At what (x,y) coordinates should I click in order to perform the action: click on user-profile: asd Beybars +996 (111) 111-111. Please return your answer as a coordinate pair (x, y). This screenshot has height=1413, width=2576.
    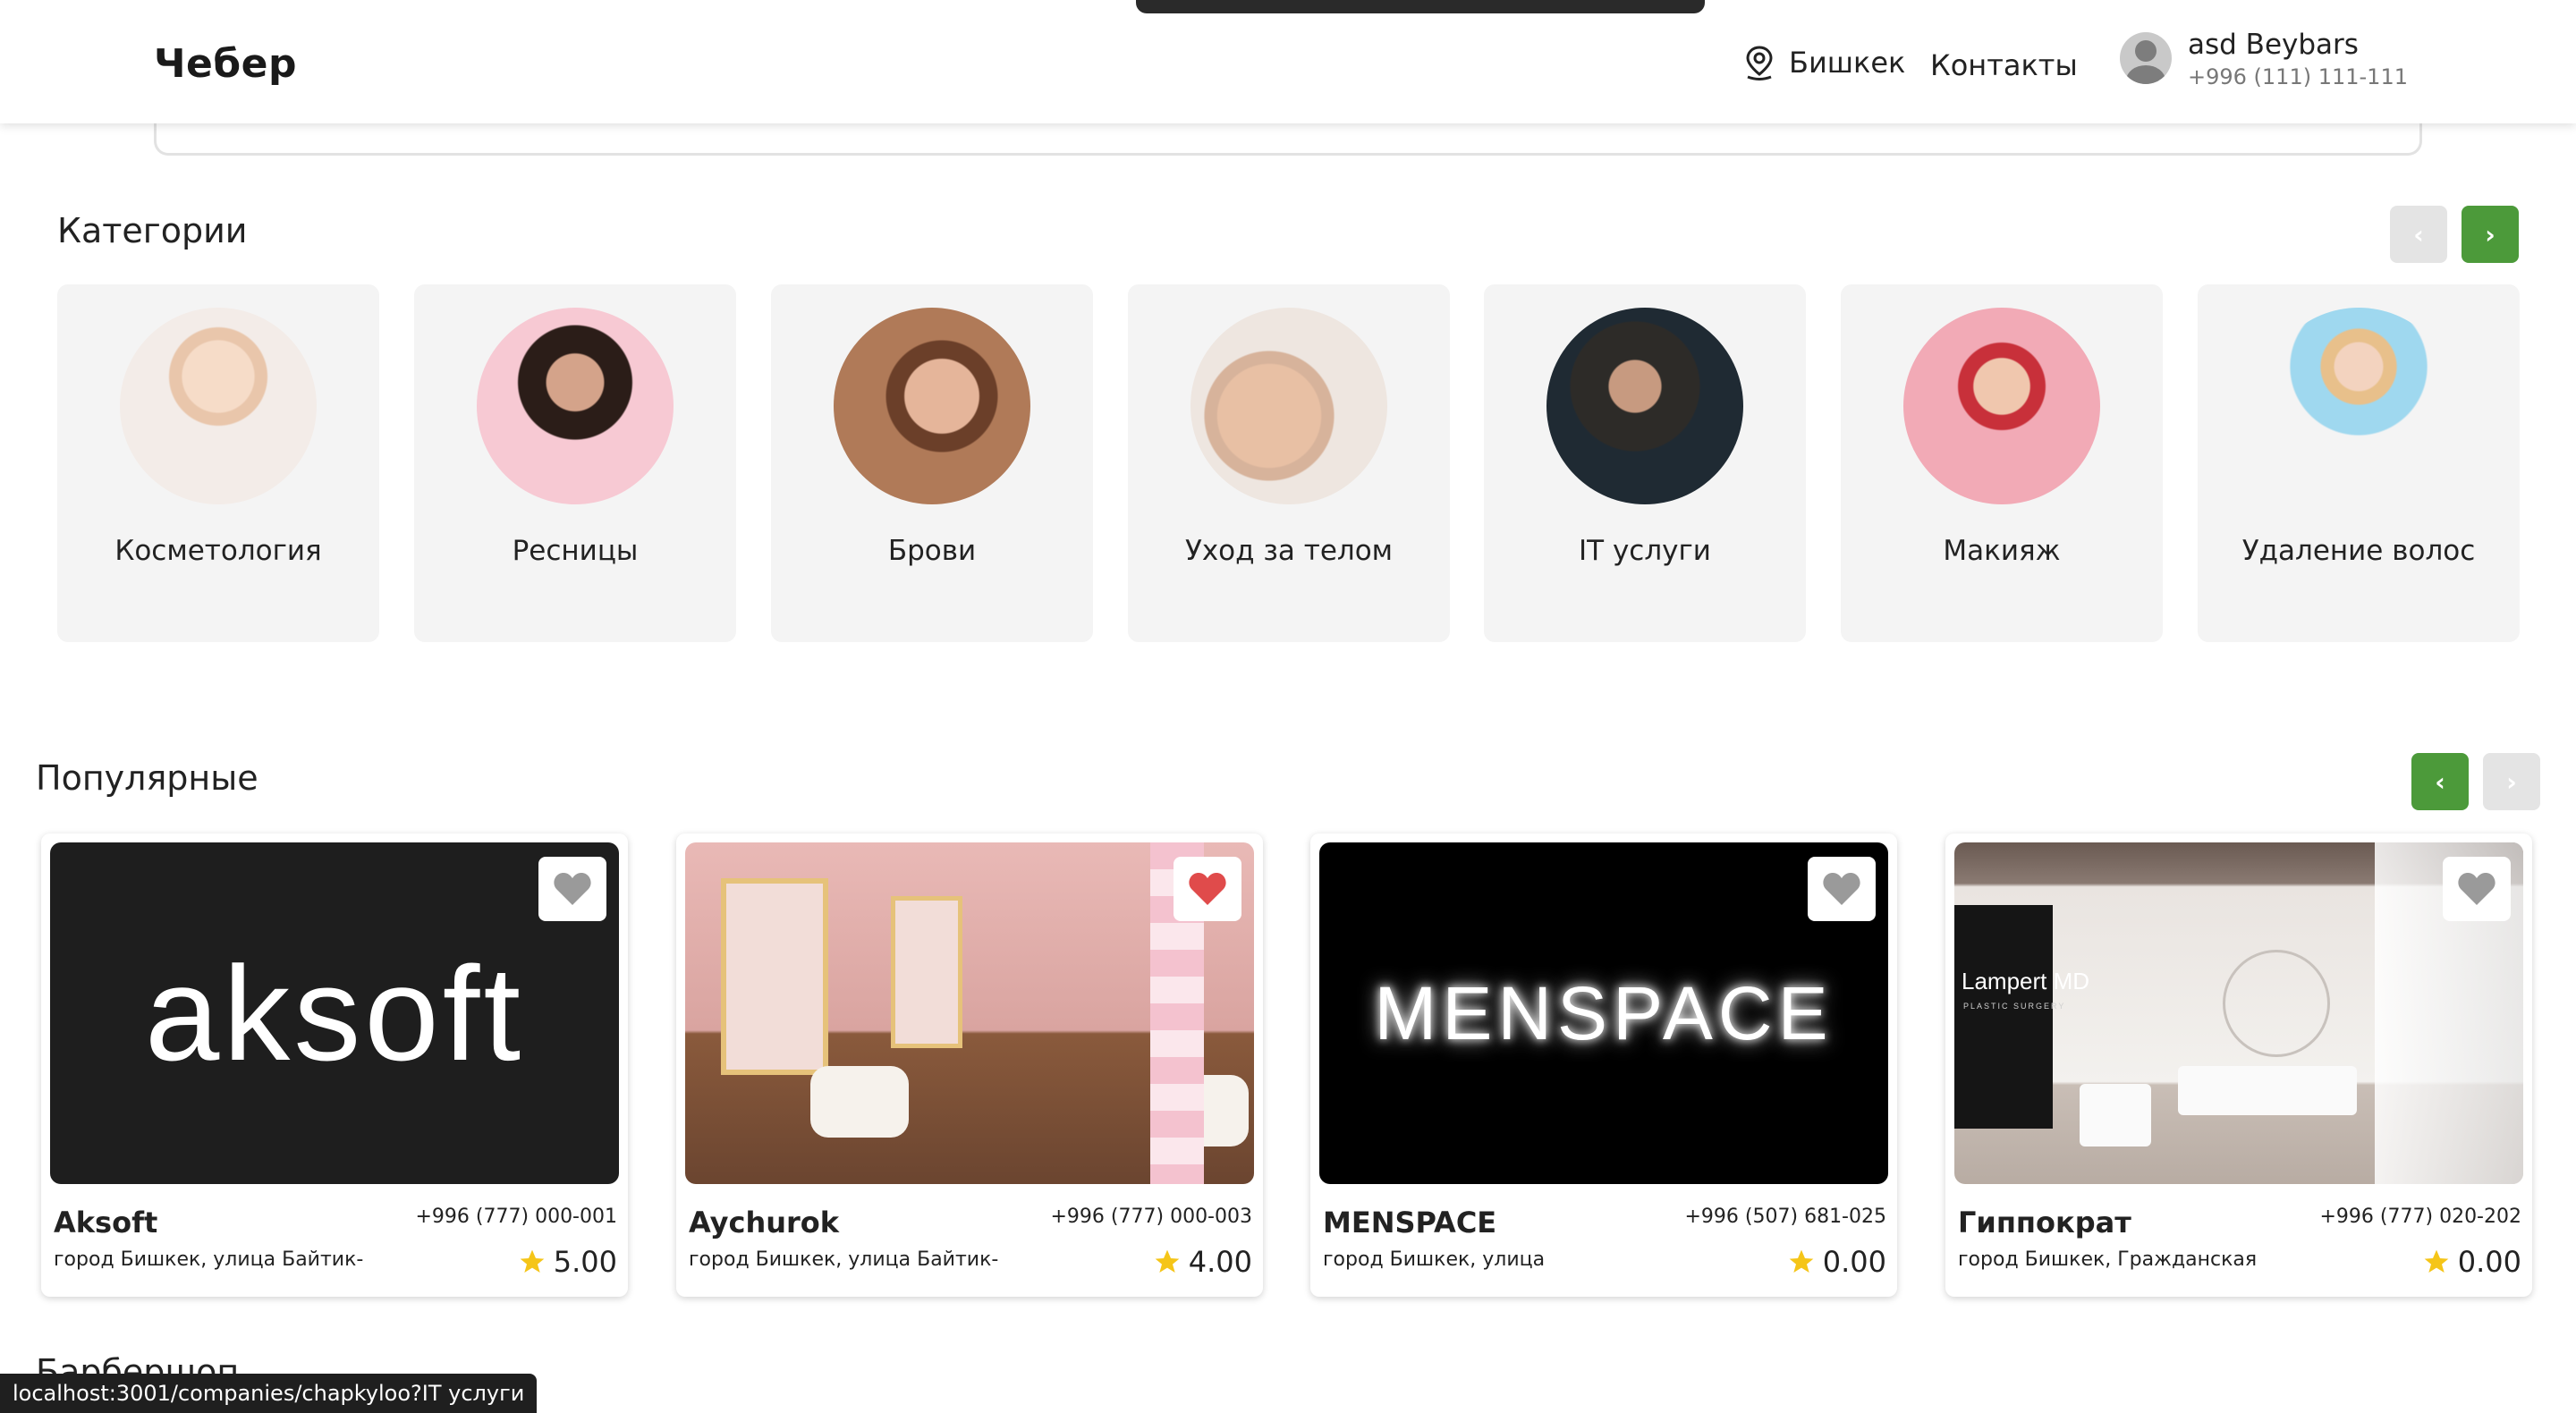
    Looking at the image, I should click on (2264, 59).